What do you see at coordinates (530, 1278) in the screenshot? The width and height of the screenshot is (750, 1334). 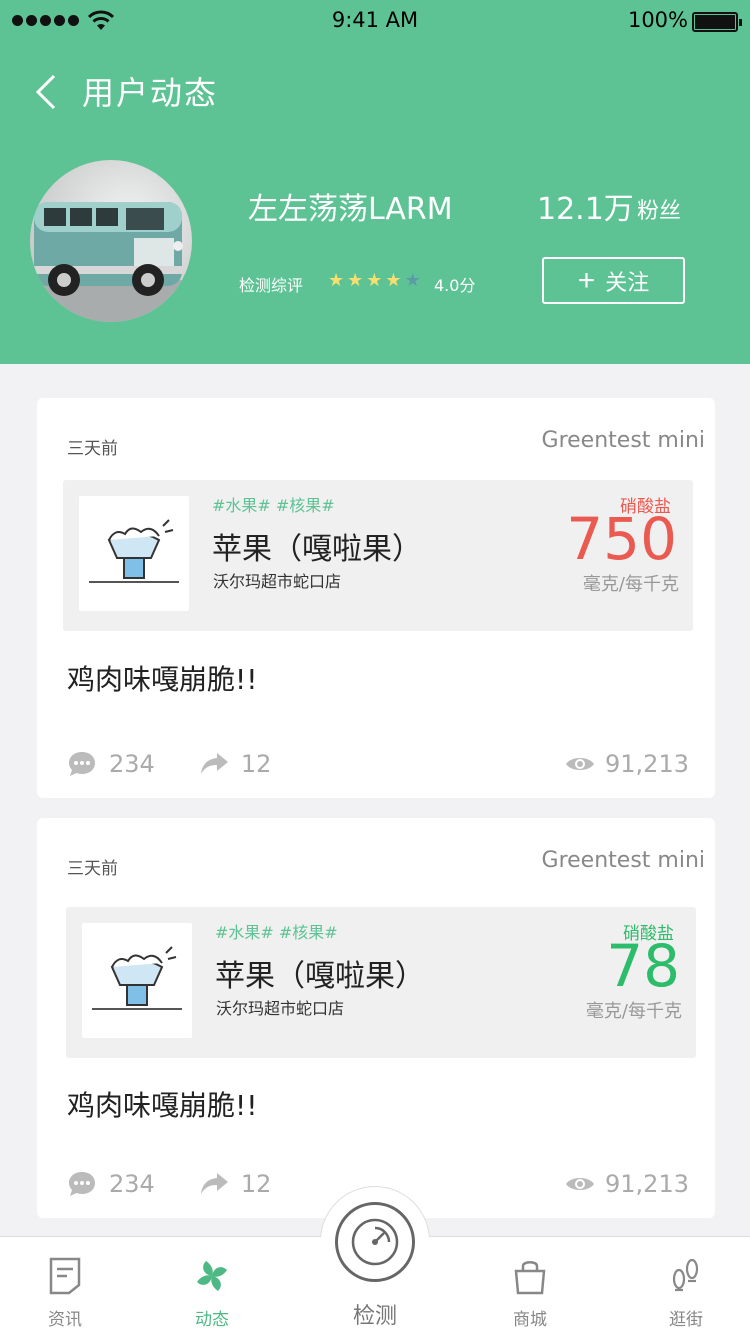 I see `shopping-bag-icon` at bounding box center [530, 1278].